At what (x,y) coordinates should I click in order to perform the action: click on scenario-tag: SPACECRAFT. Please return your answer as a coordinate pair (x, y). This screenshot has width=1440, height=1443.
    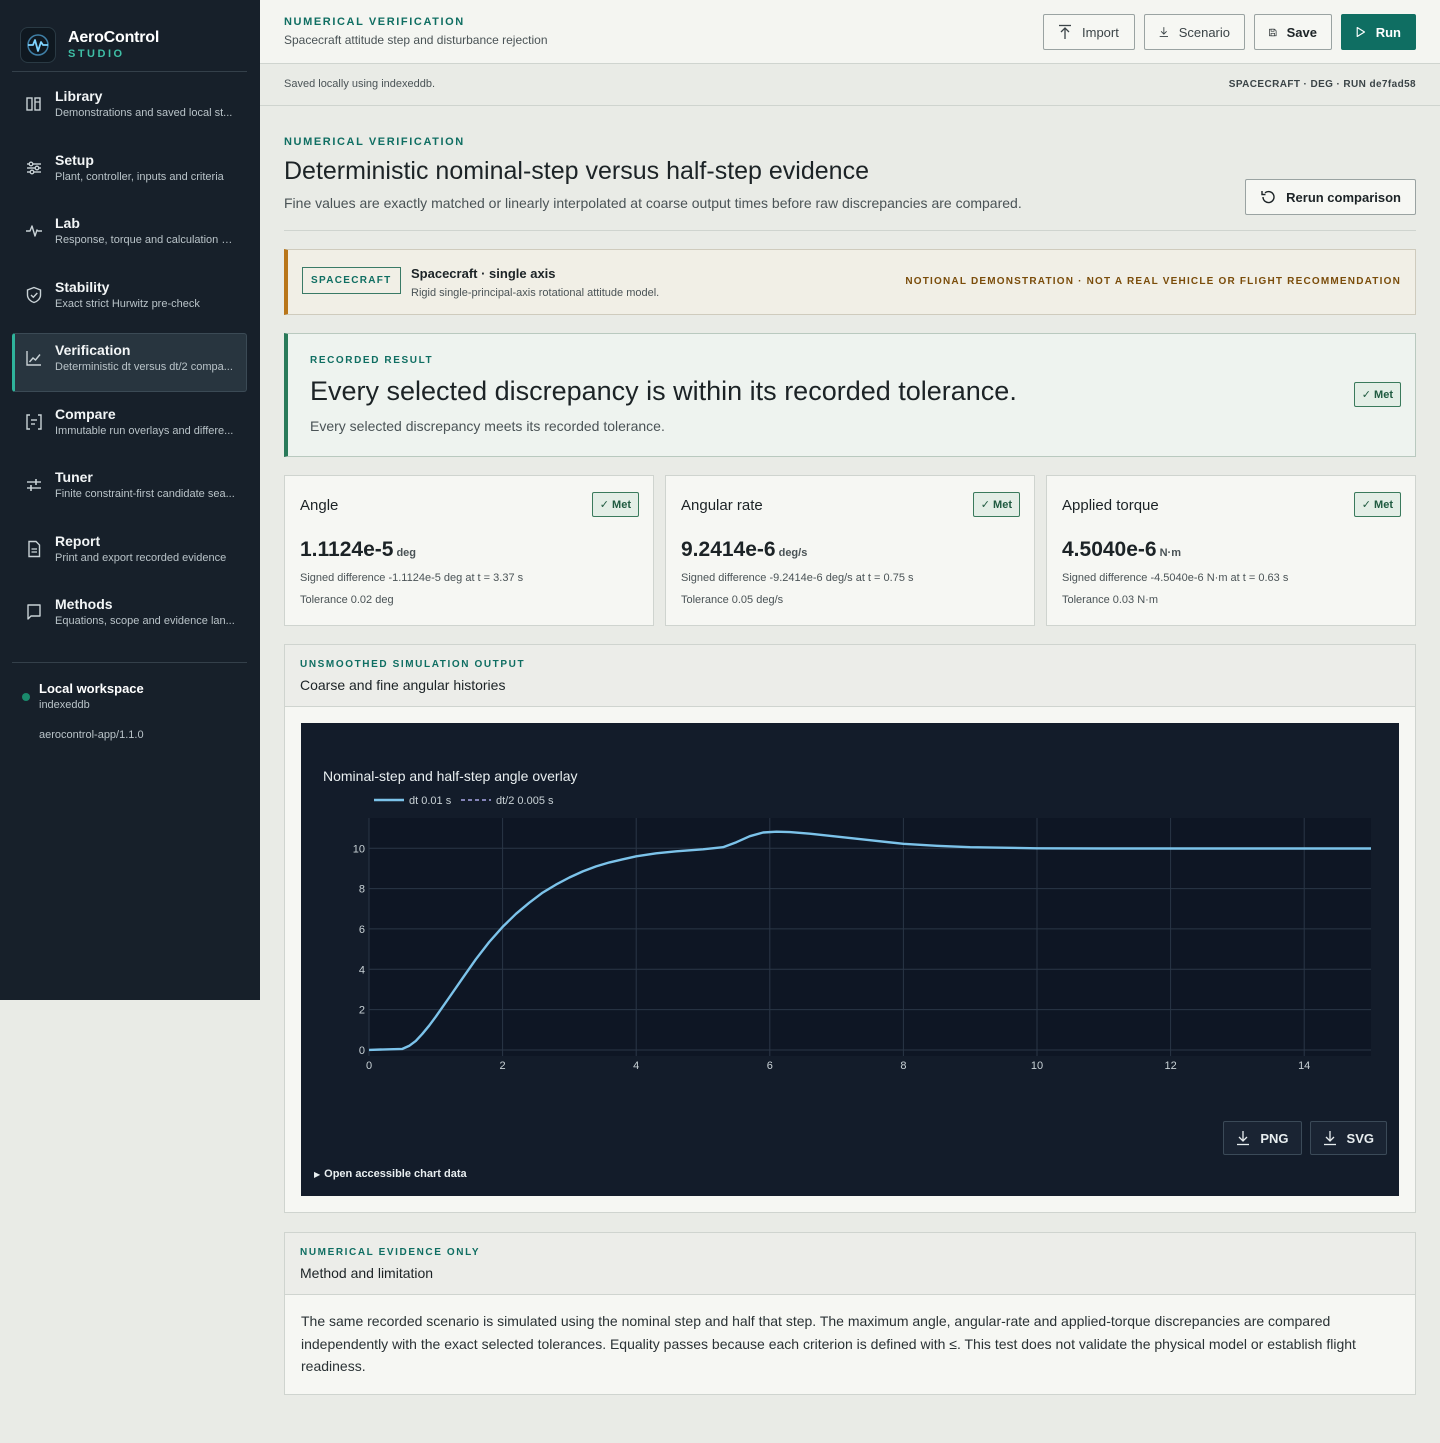
    Looking at the image, I should click on (351, 280).